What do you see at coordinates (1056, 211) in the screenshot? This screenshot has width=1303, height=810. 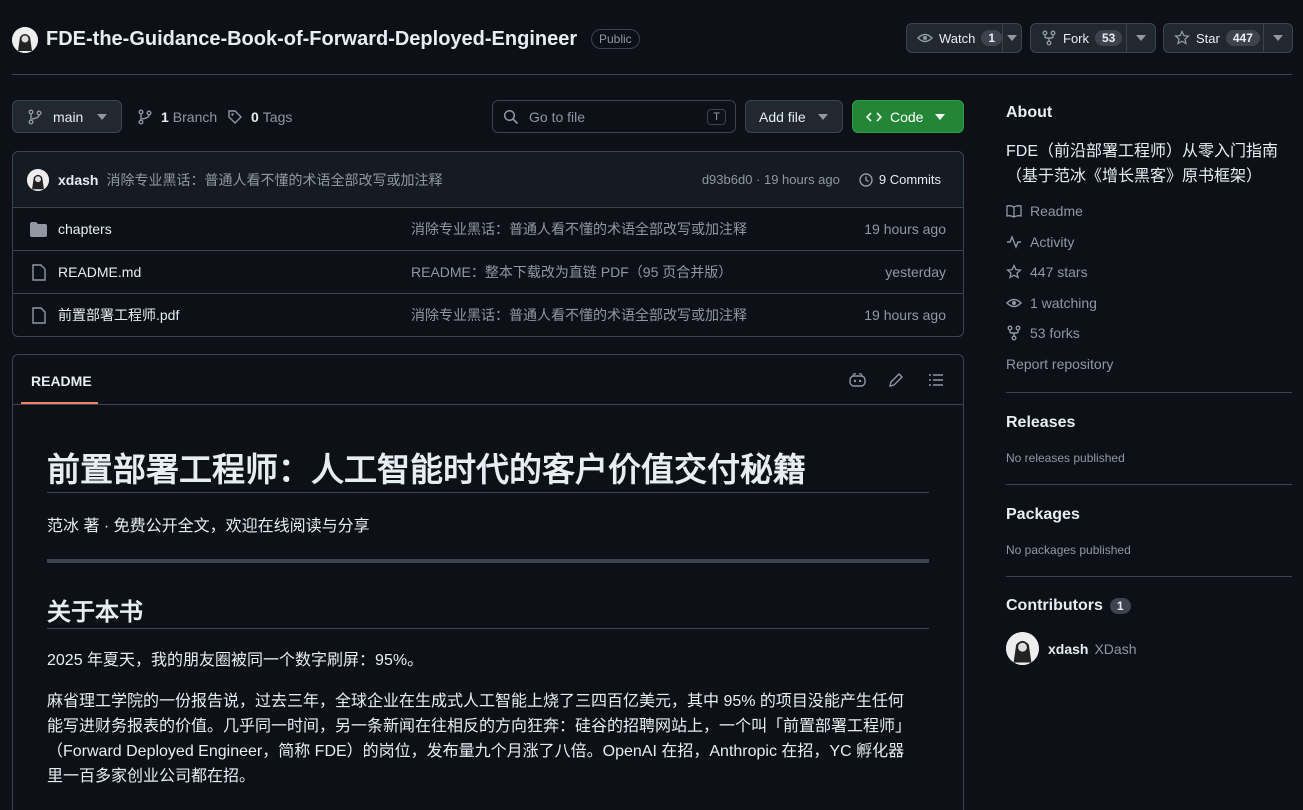 I see `readme-link-label: Readme` at bounding box center [1056, 211].